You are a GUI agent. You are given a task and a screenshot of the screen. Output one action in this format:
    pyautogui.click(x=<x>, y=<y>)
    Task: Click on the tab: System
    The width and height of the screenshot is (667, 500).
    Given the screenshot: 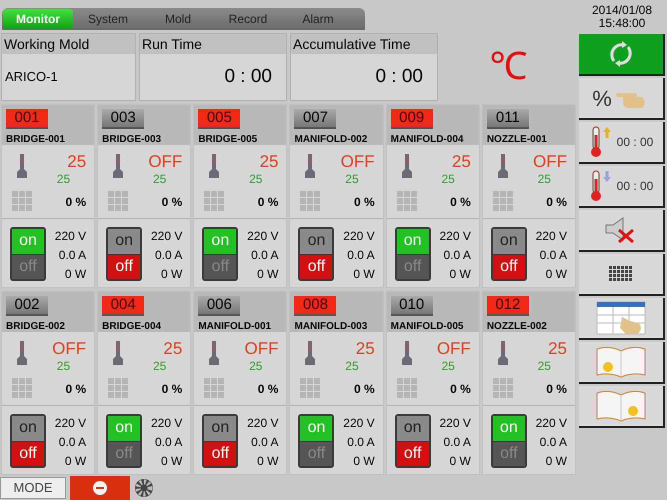 What is the action you would take?
    pyautogui.click(x=108, y=19)
    